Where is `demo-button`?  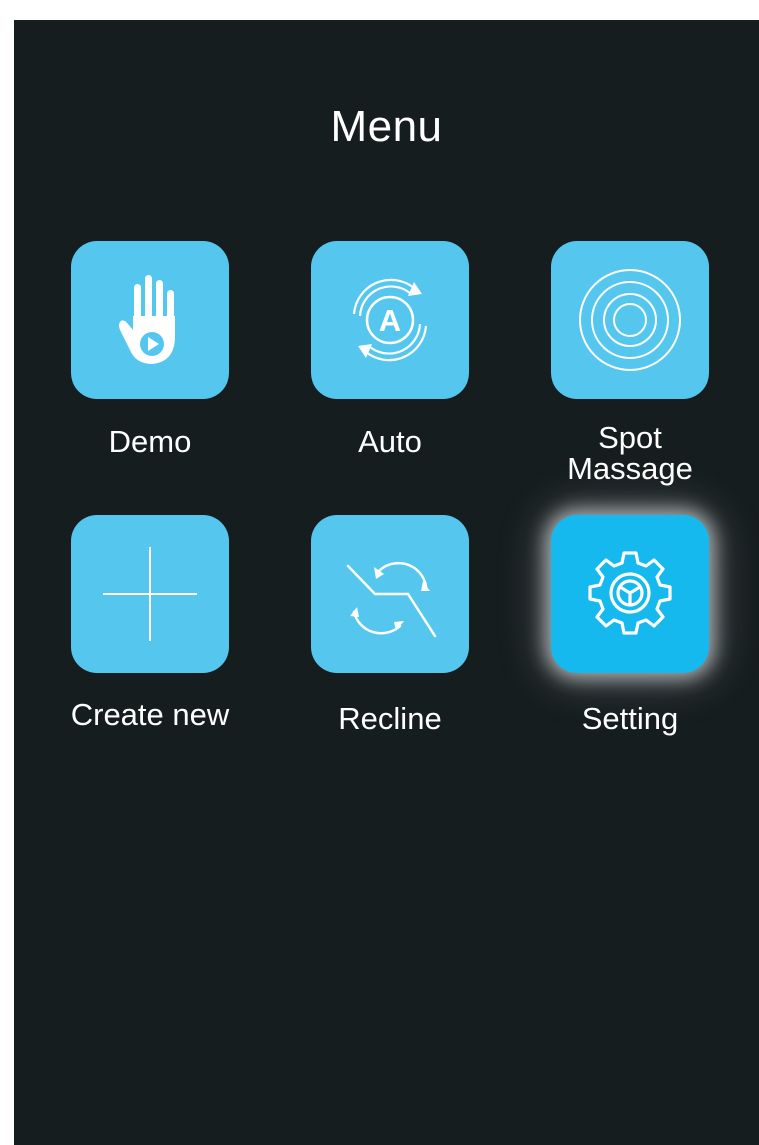 demo-button is located at coordinates (150, 320).